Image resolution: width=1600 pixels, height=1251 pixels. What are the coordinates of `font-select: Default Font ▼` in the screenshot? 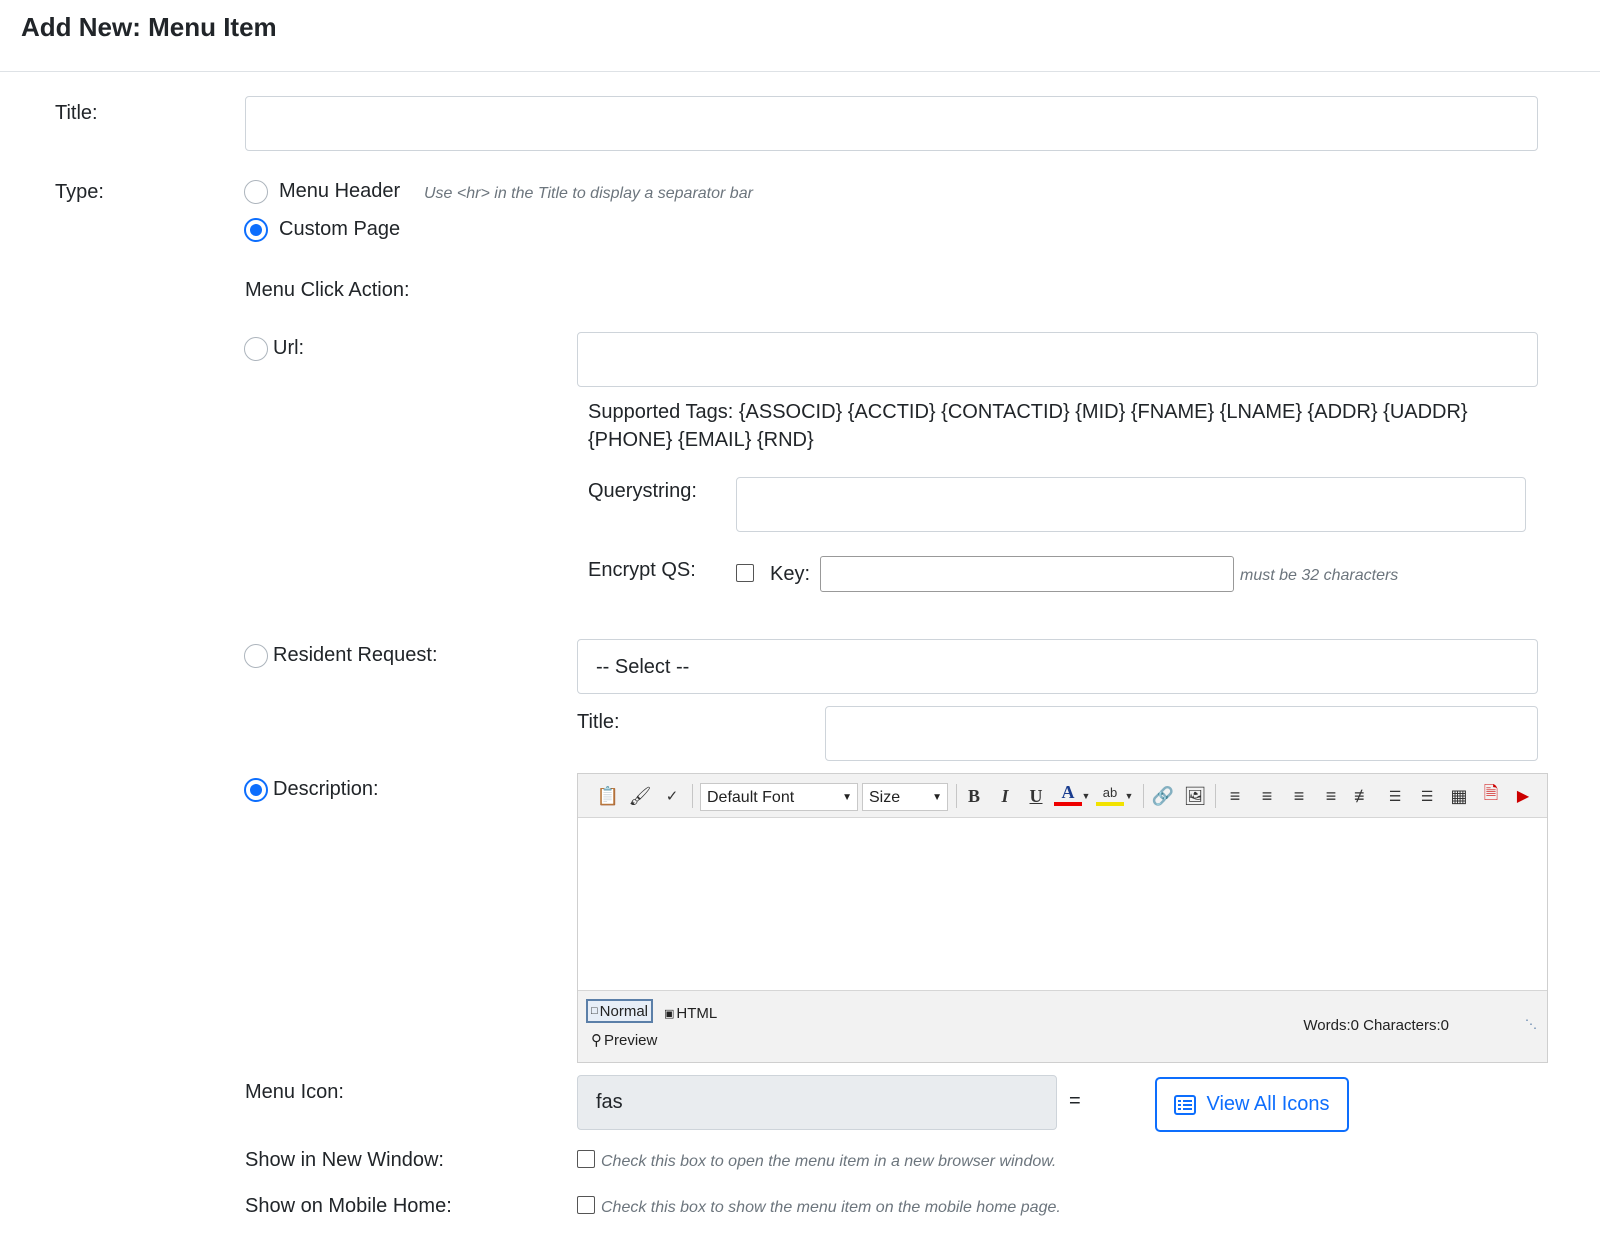 It's located at (779, 797).